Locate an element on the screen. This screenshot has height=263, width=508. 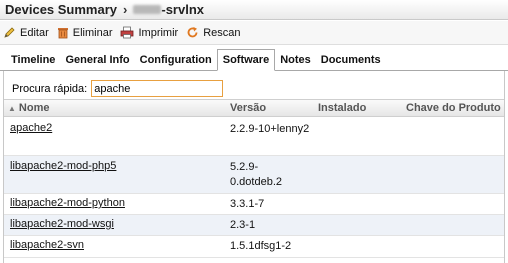
page-title: Devices Summary is located at coordinates (61, 9).